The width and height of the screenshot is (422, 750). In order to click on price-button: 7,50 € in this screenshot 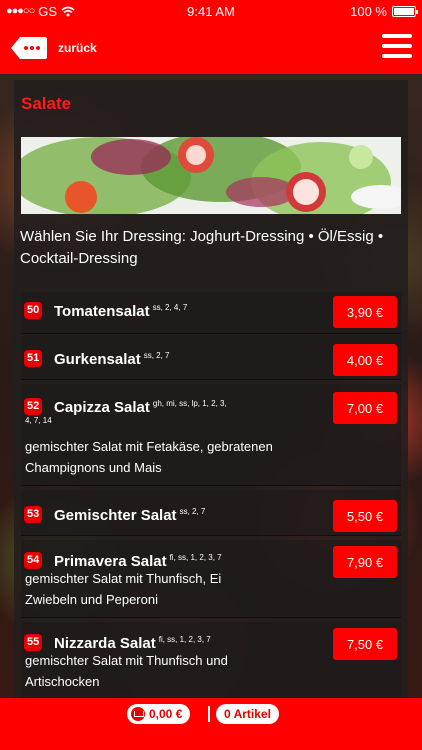, I will do `click(365, 644)`.